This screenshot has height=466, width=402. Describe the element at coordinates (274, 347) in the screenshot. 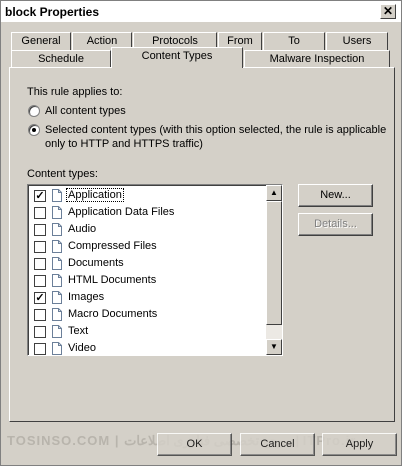

I see `scroll-down-button: ▼` at that location.